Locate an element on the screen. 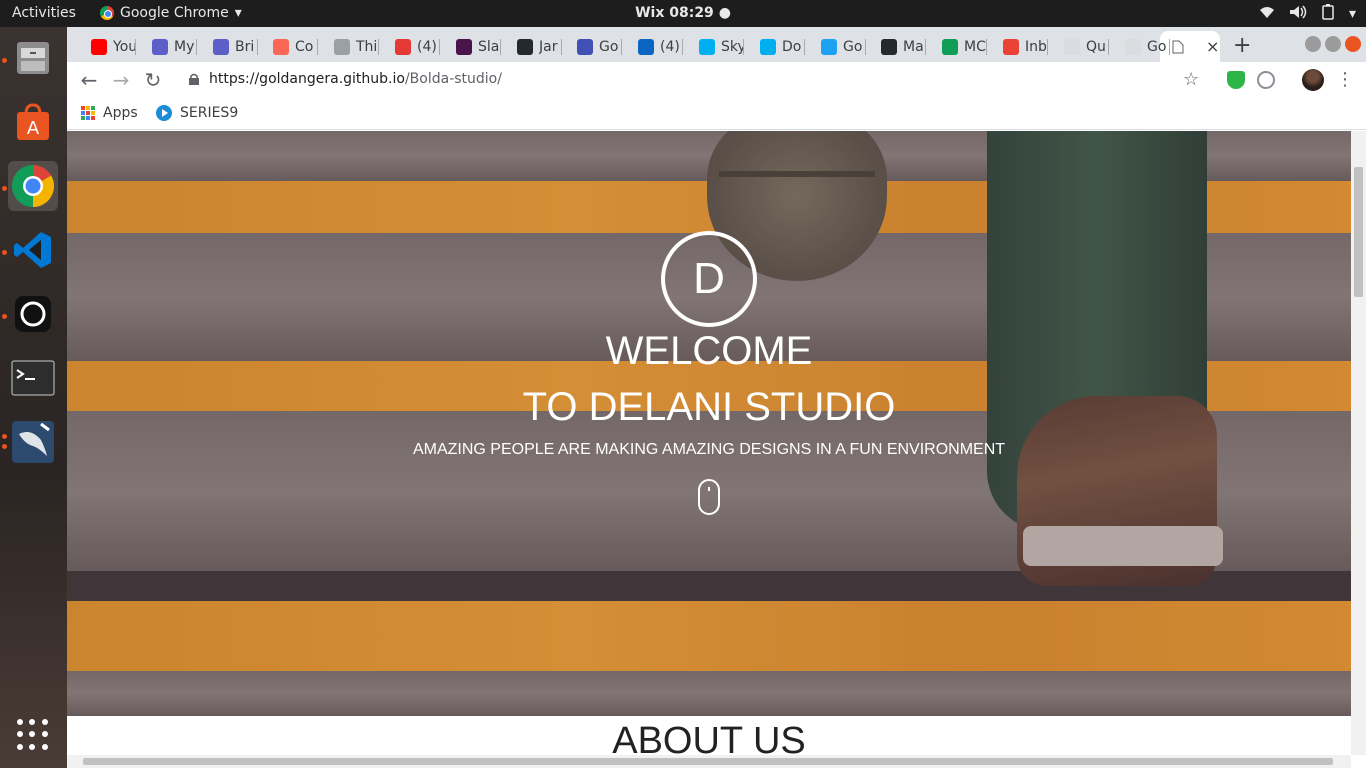  show-applications-icon is located at coordinates (33, 735).